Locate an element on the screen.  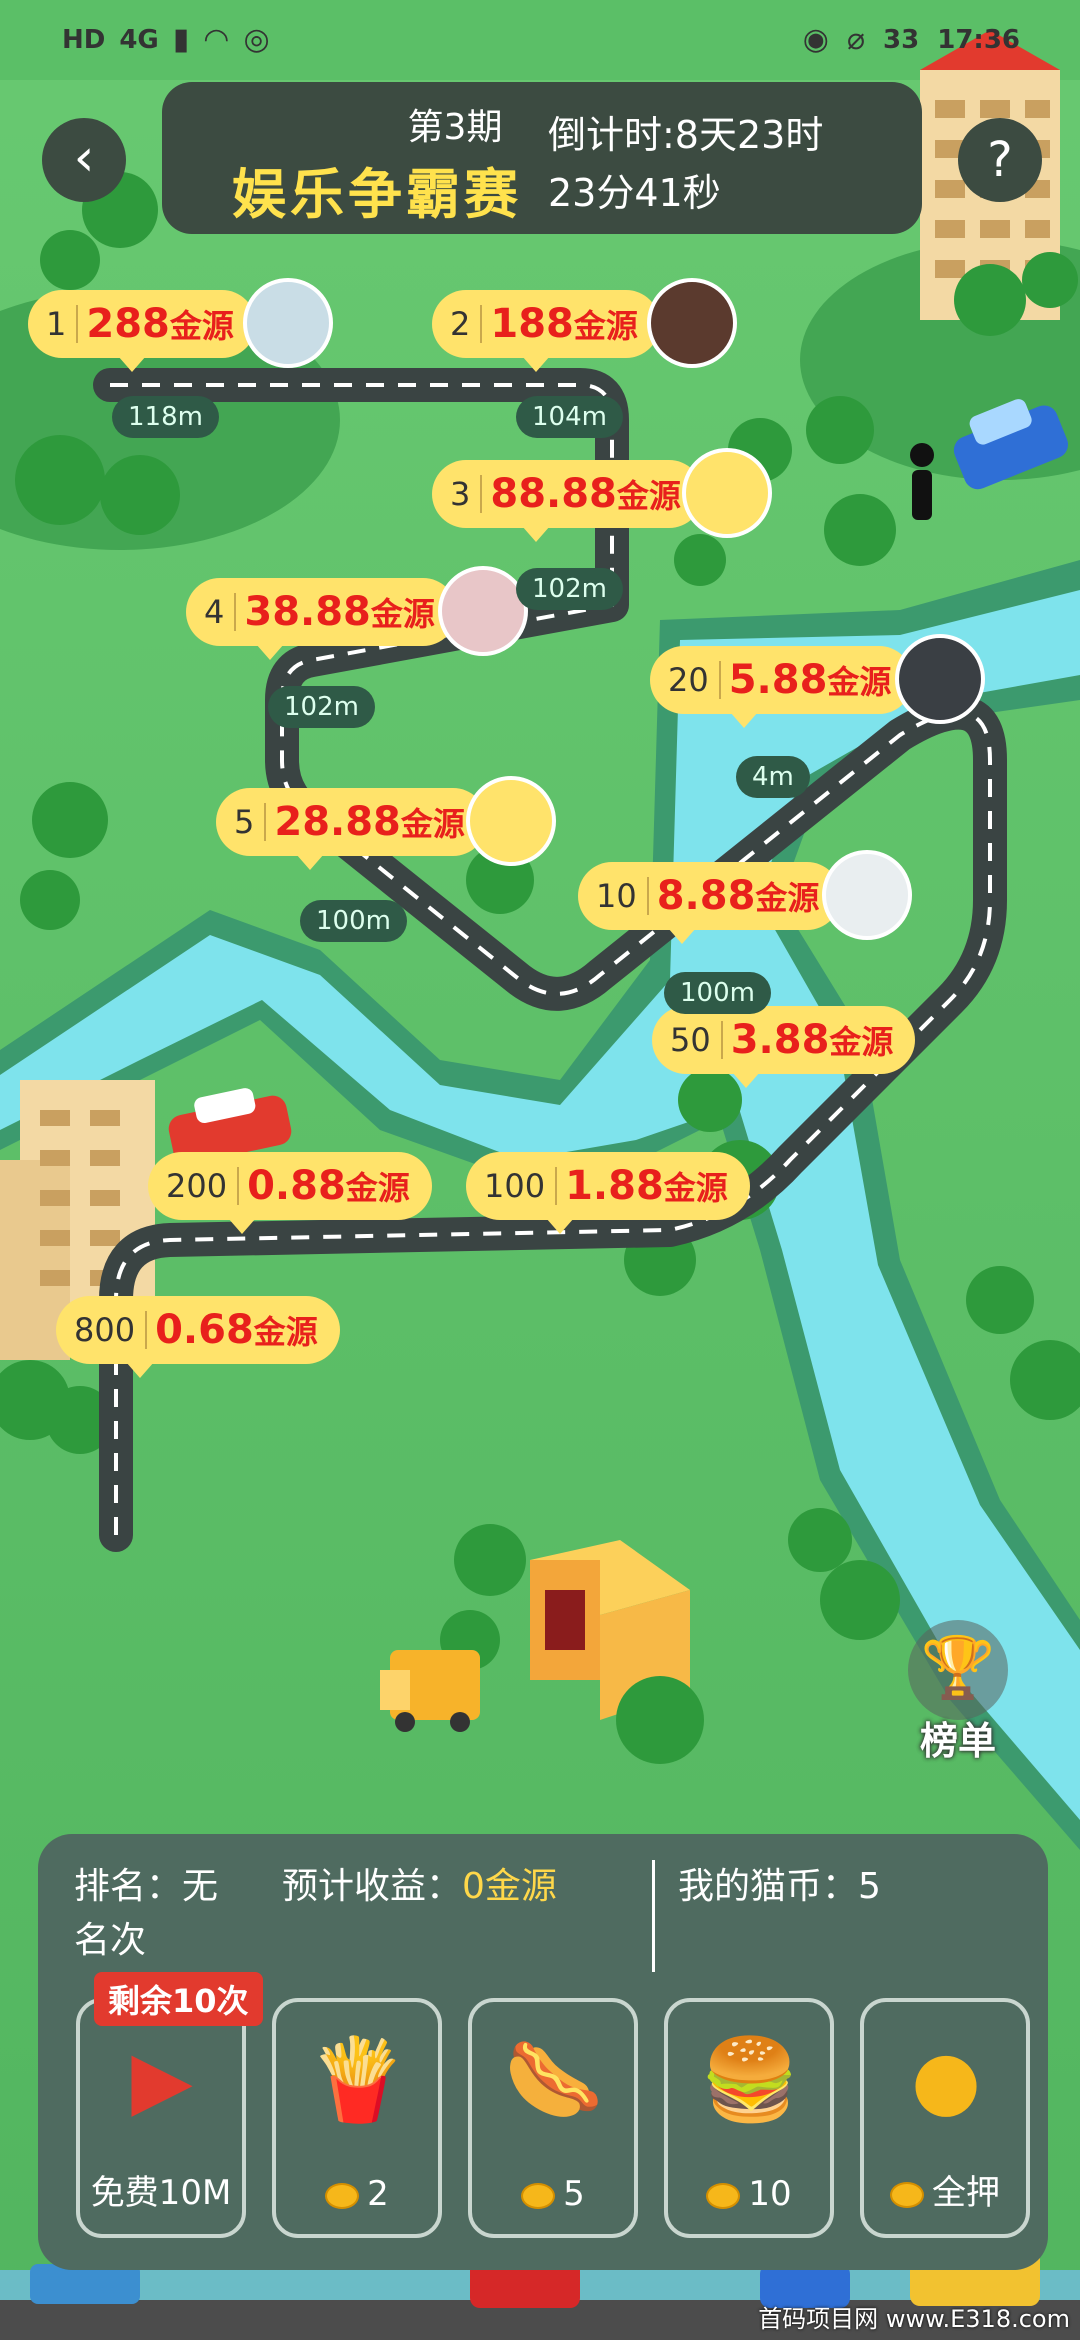
milestone-rank-800: 800 0.68 金源 is located at coordinates (198, 1337).